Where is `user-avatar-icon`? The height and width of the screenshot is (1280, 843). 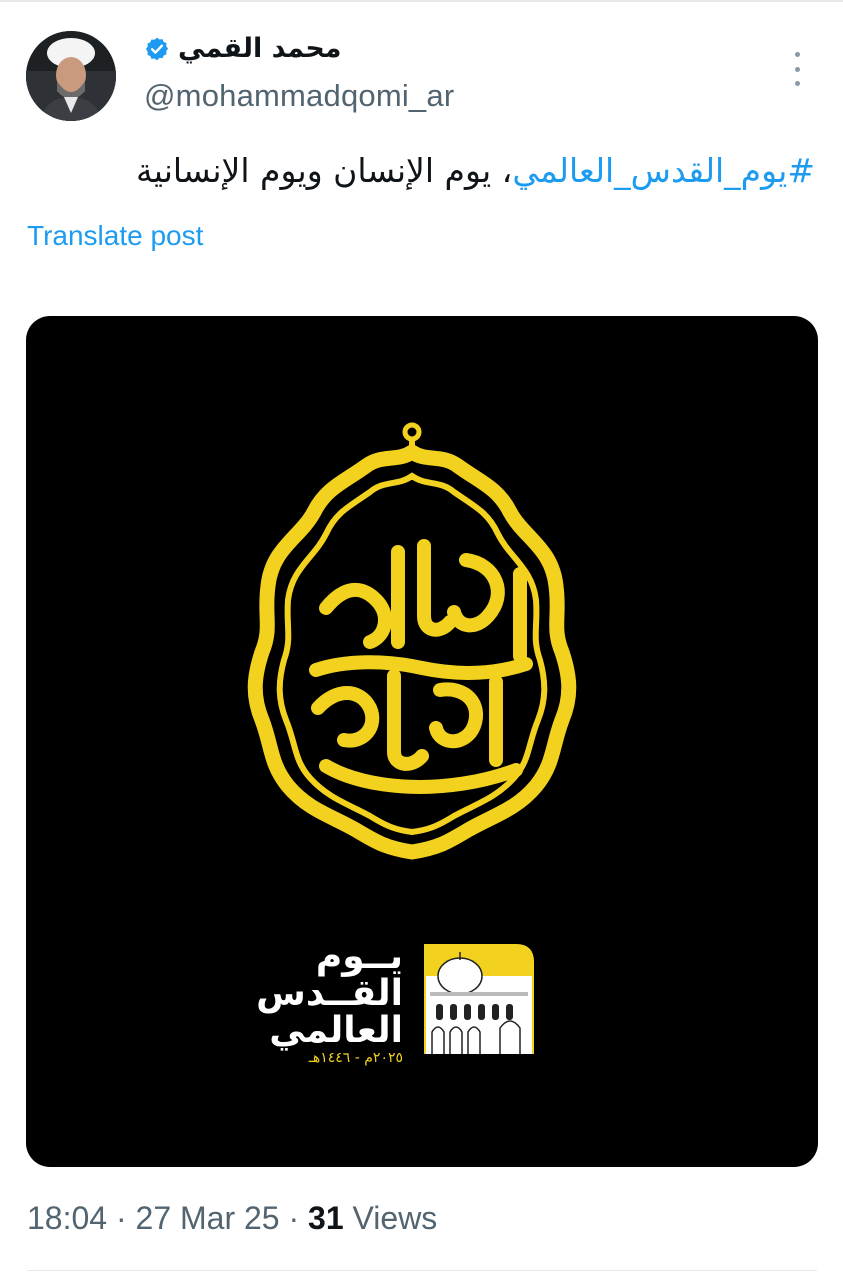
user-avatar-icon is located at coordinates (71, 76).